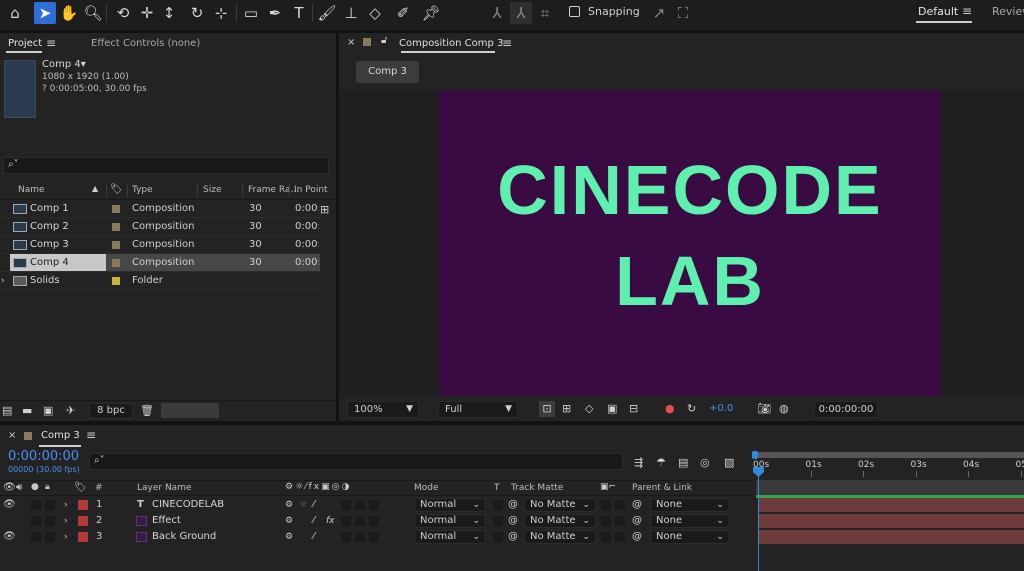  Describe the element at coordinates (384, 40) in the screenshot. I see `lock-icon: 🔓︎` at that location.